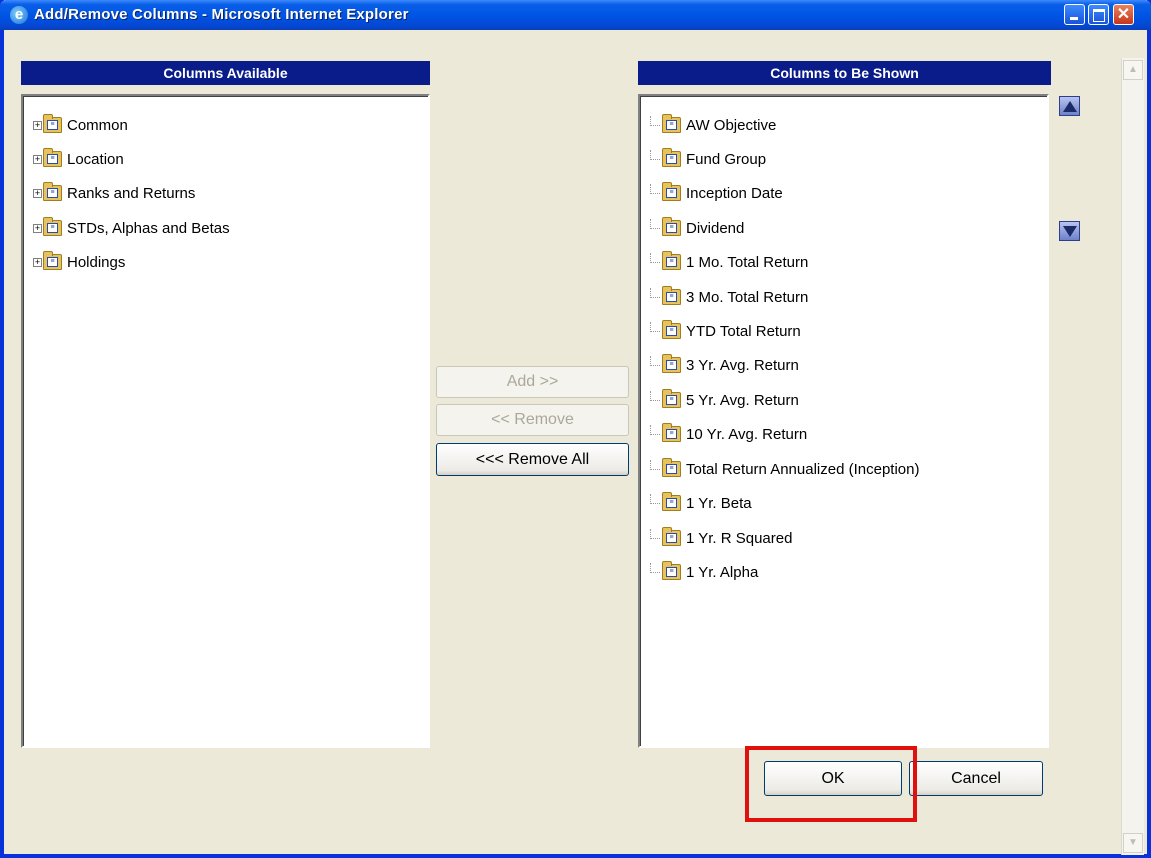 The image size is (1151, 858). I want to click on list-item: ≡ 10 Yr. Avg. Return, so click(728, 434).